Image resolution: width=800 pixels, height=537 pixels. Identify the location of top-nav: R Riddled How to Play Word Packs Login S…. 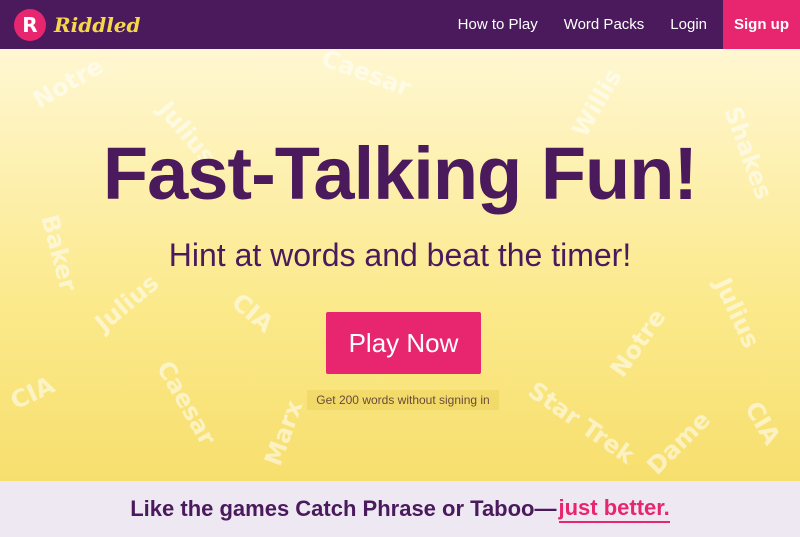
(400, 24).